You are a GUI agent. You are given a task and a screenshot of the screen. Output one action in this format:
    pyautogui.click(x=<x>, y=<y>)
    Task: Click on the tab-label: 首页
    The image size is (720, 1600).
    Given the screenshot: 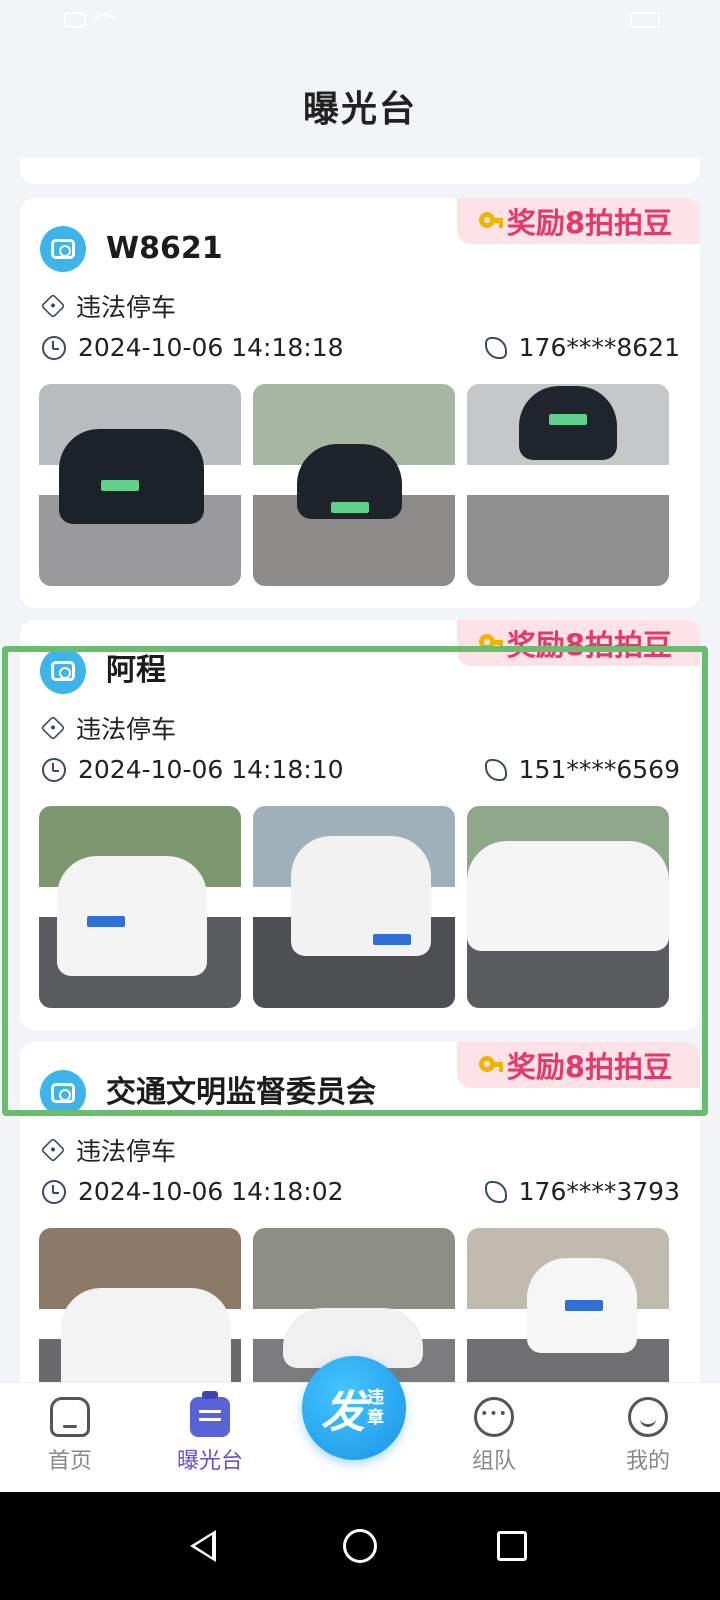 What is the action you would take?
    pyautogui.click(x=69, y=1461)
    